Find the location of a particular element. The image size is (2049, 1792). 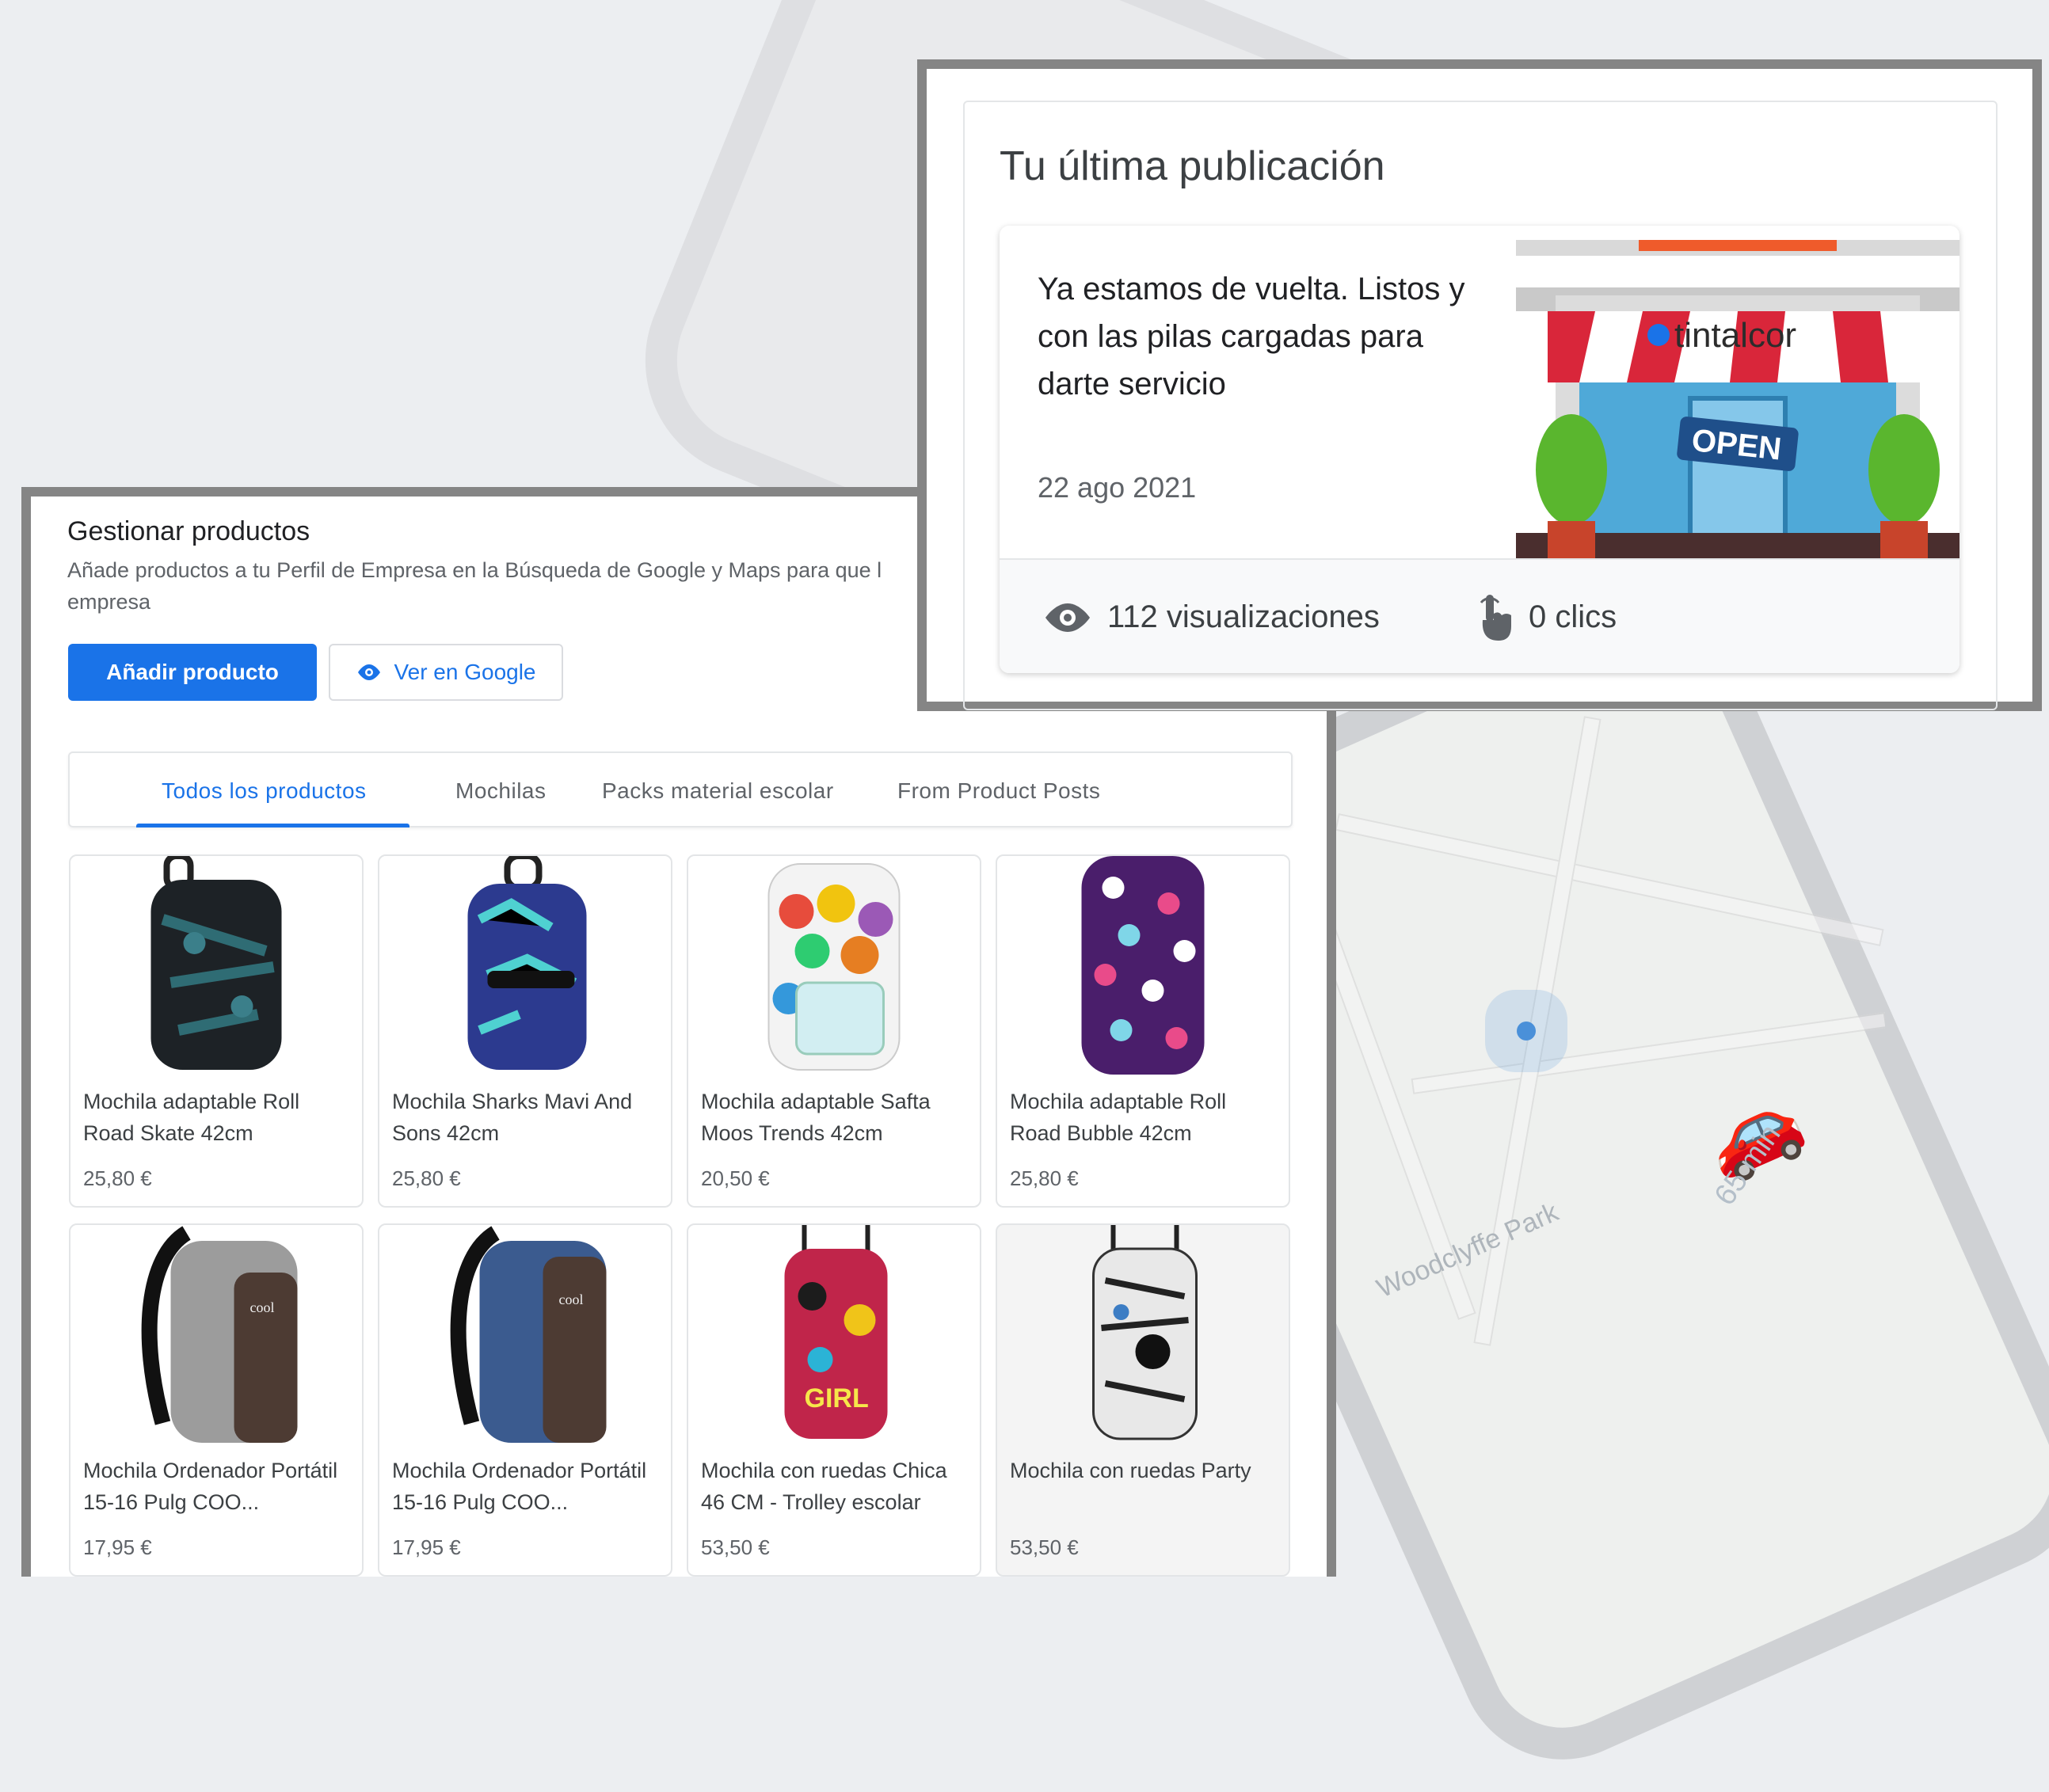

description-line-2: empresa is located at coordinates (109, 602).